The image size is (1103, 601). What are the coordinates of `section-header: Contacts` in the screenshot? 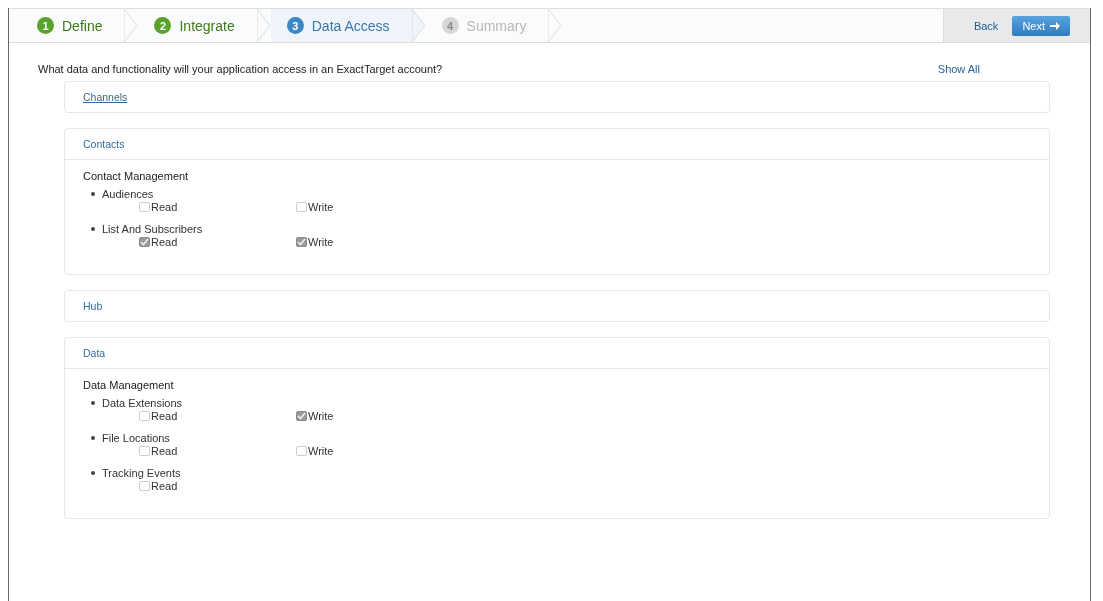 It's located at (557, 144).